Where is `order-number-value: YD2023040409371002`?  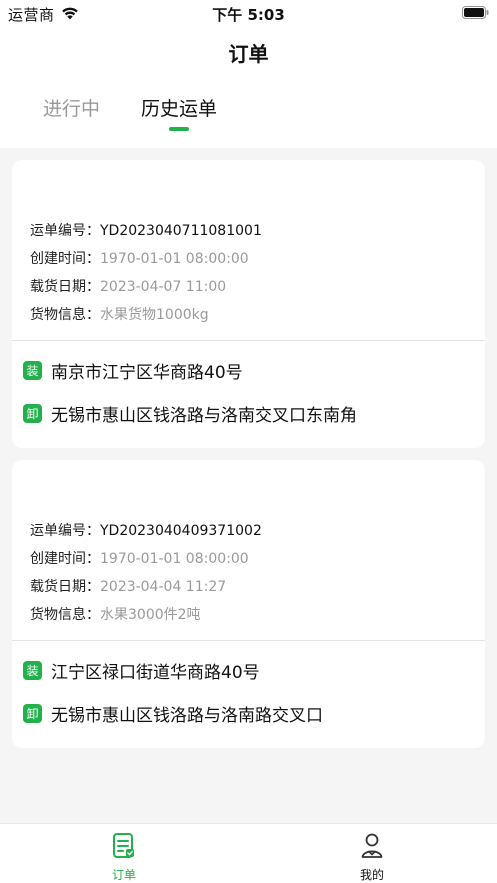 order-number-value: YD2023040409371002 is located at coordinates (181, 531).